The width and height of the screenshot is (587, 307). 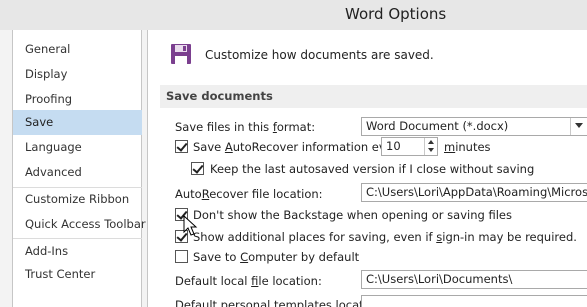 What do you see at coordinates (409, 146) in the screenshot?
I see `autorecover-minutes-spinner: 10` at bounding box center [409, 146].